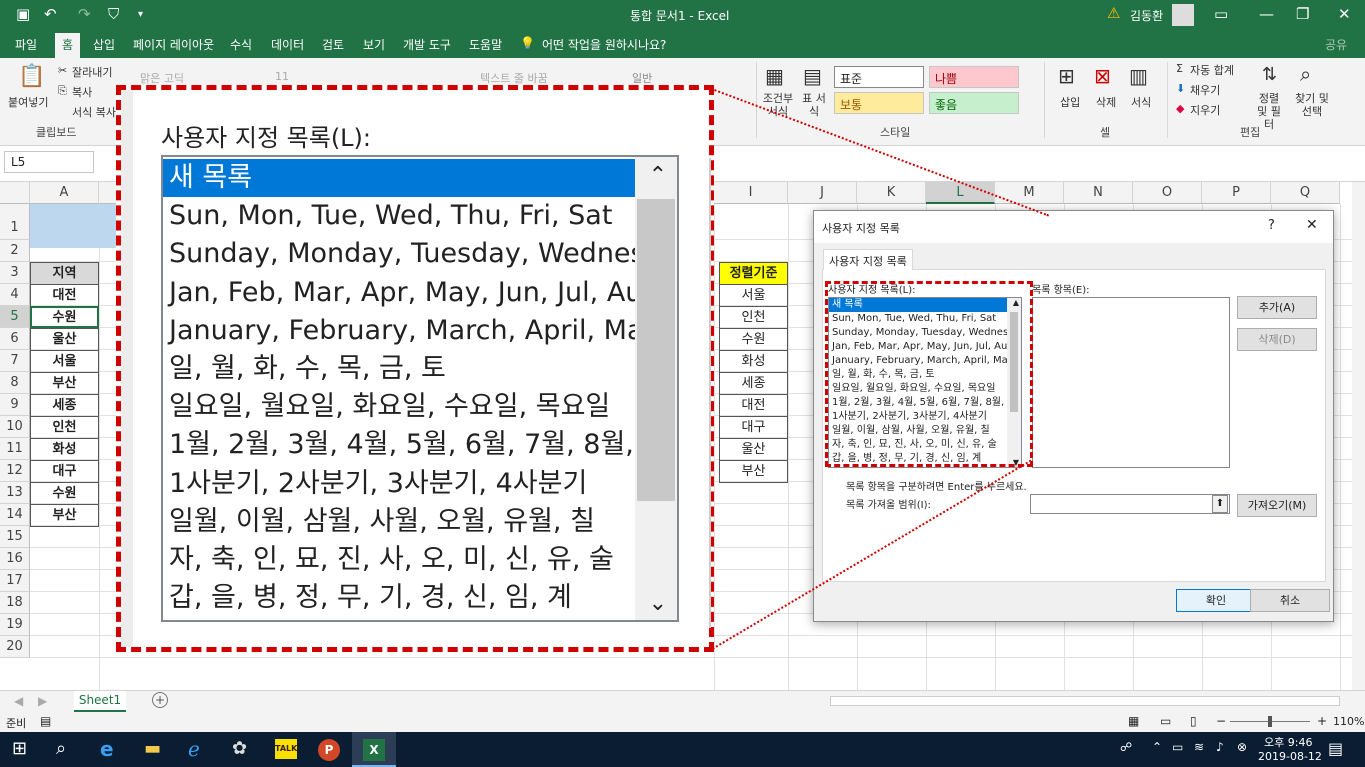 Image resolution: width=1365 pixels, height=767 pixels. I want to click on column-header: O, so click(1167, 193).